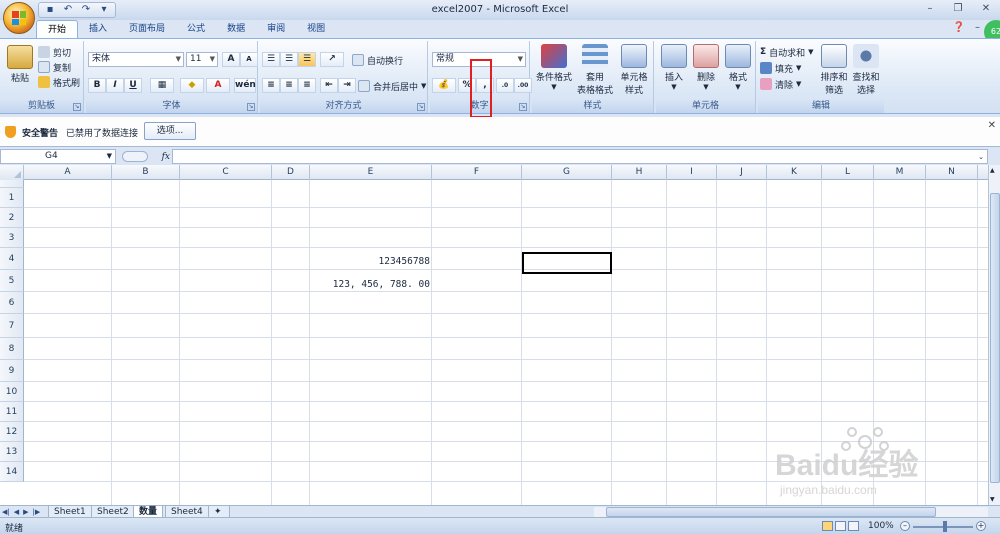 This screenshot has height=534, width=1000. I want to click on column-header: G, so click(567, 172).